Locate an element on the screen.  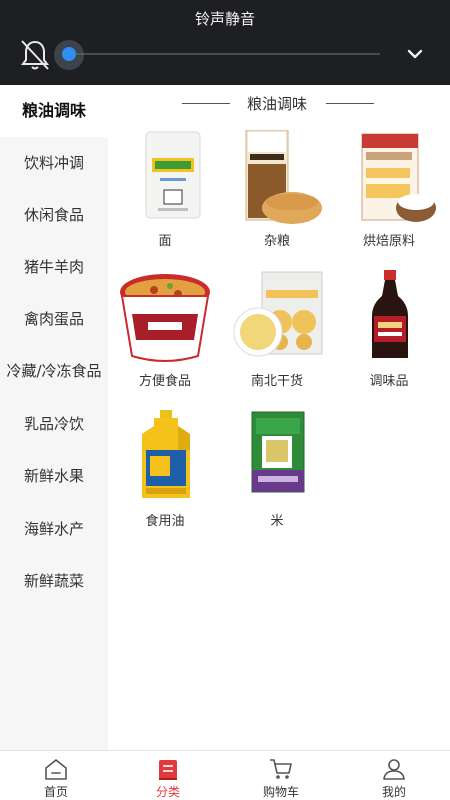
soy-sauce-bottle-icon is located at coordinates (390, 314).